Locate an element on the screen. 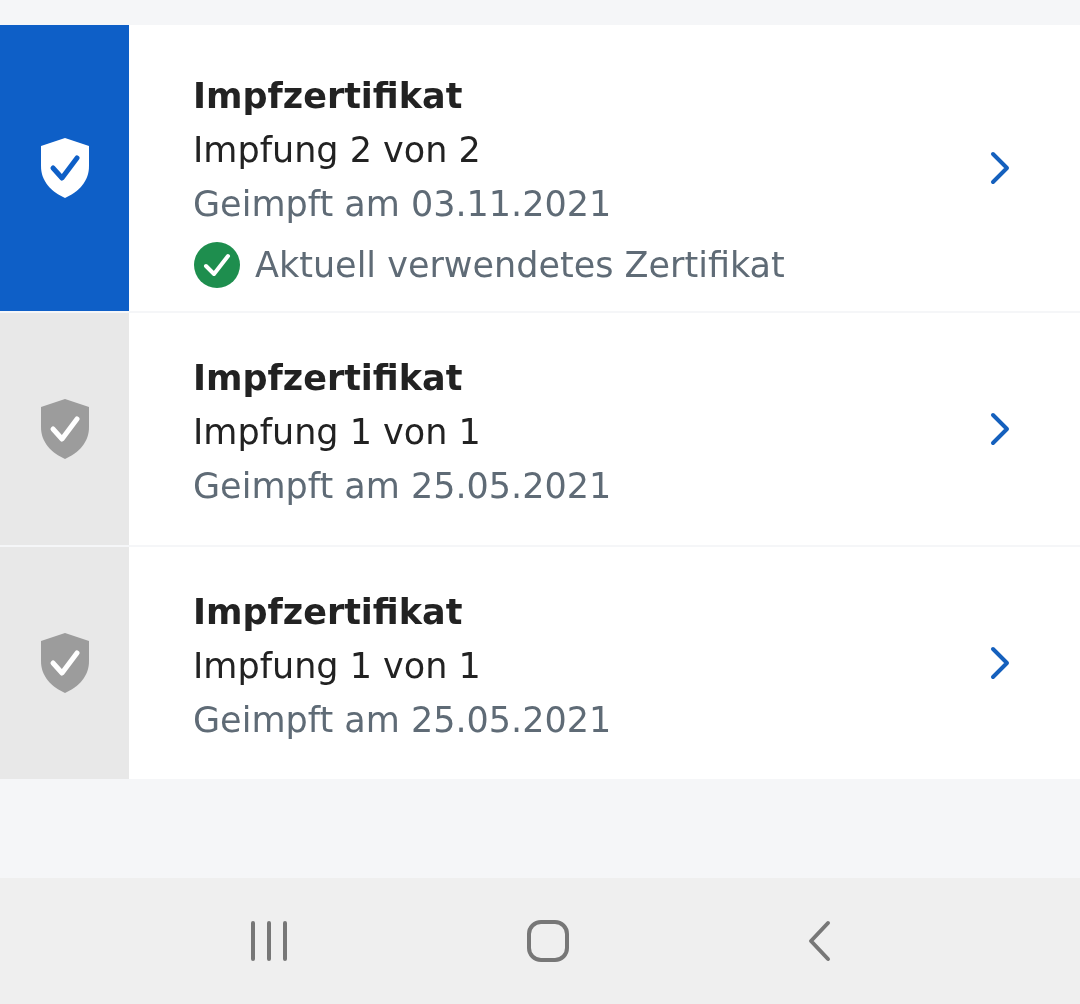 This screenshot has height=1004, width=1080. vaccination-date: Geimpft am 03.11.2021 is located at coordinates (403, 204).